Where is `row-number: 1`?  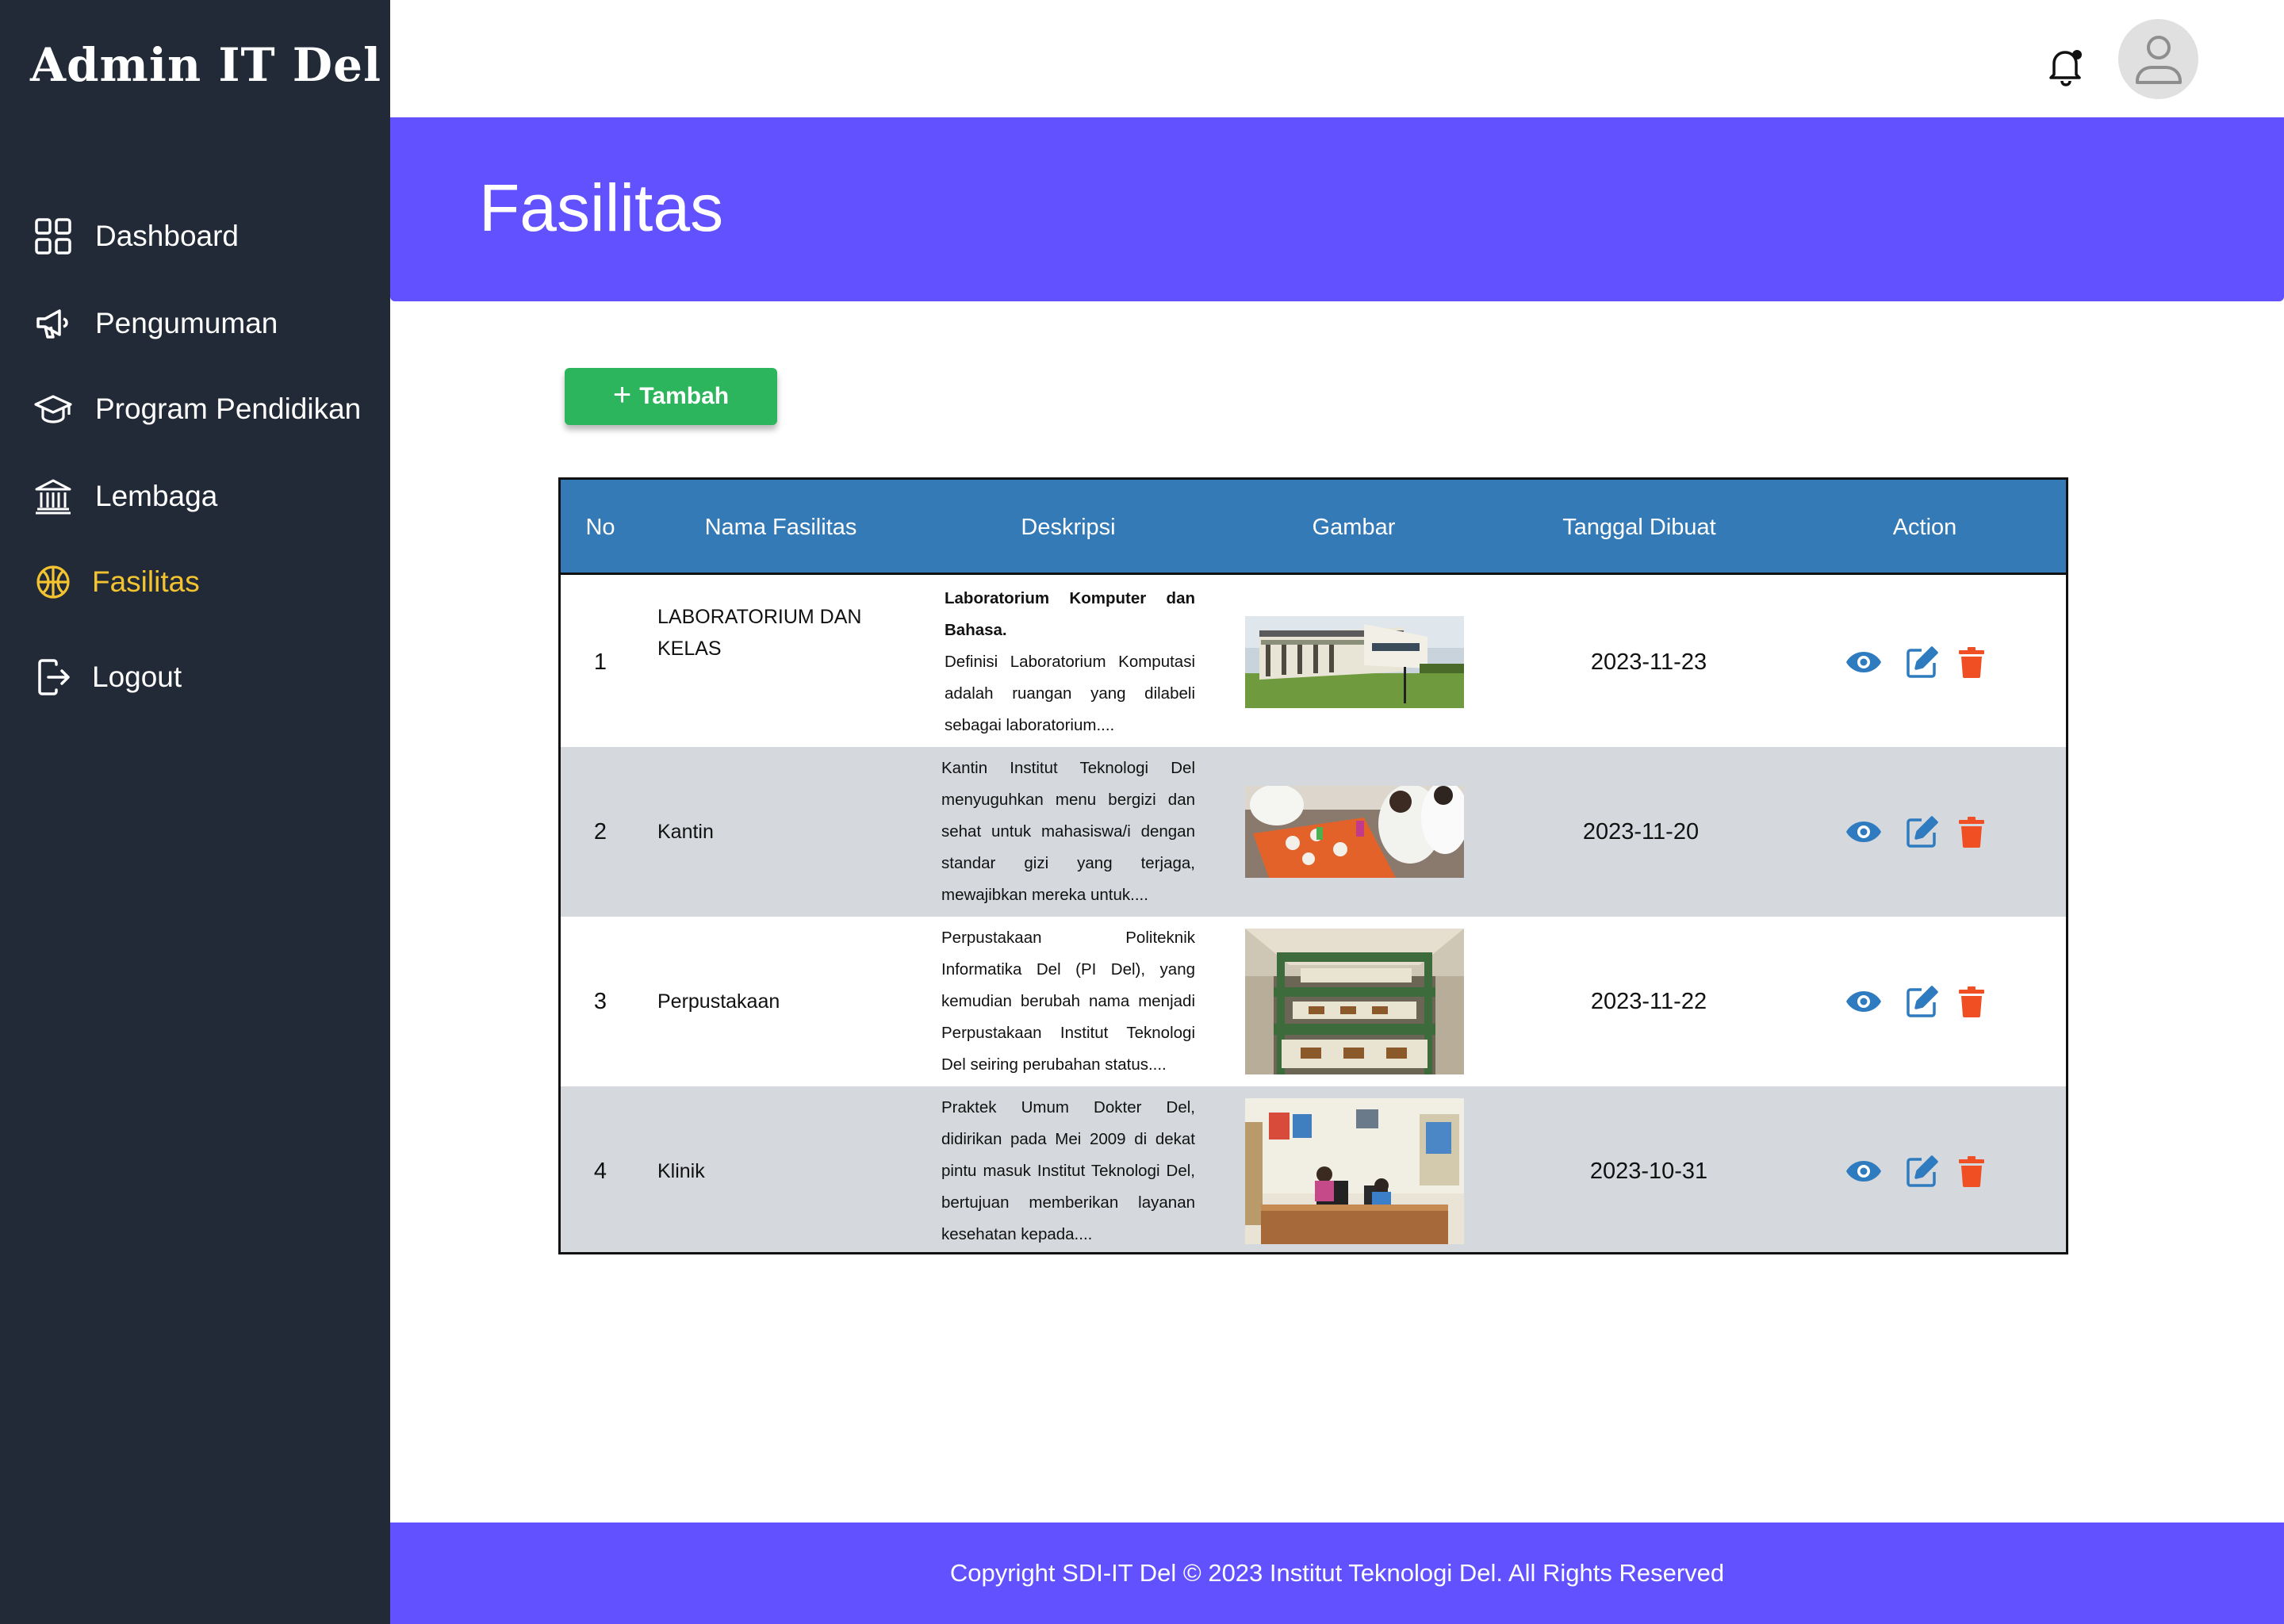 row-number: 1 is located at coordinates (600, 662).